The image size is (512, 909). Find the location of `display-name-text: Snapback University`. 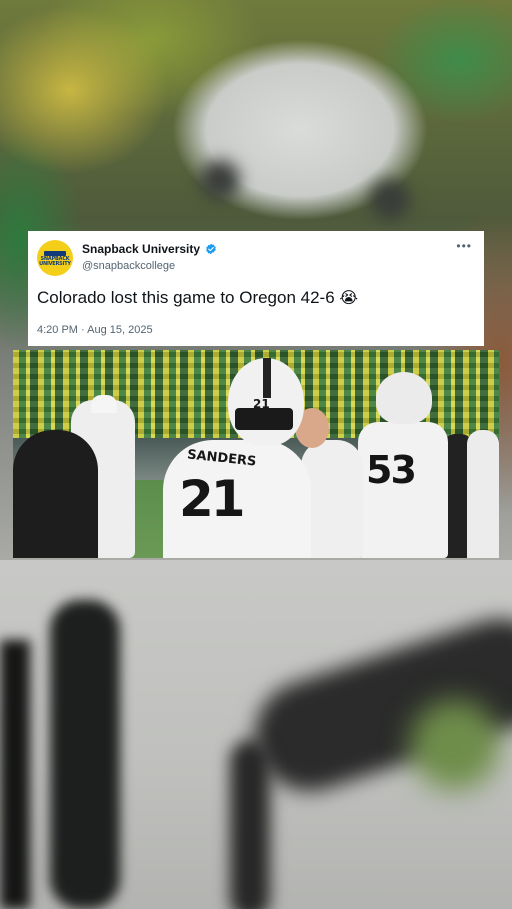

display-name-text: Snapback University is located at coordinates (141, 249).